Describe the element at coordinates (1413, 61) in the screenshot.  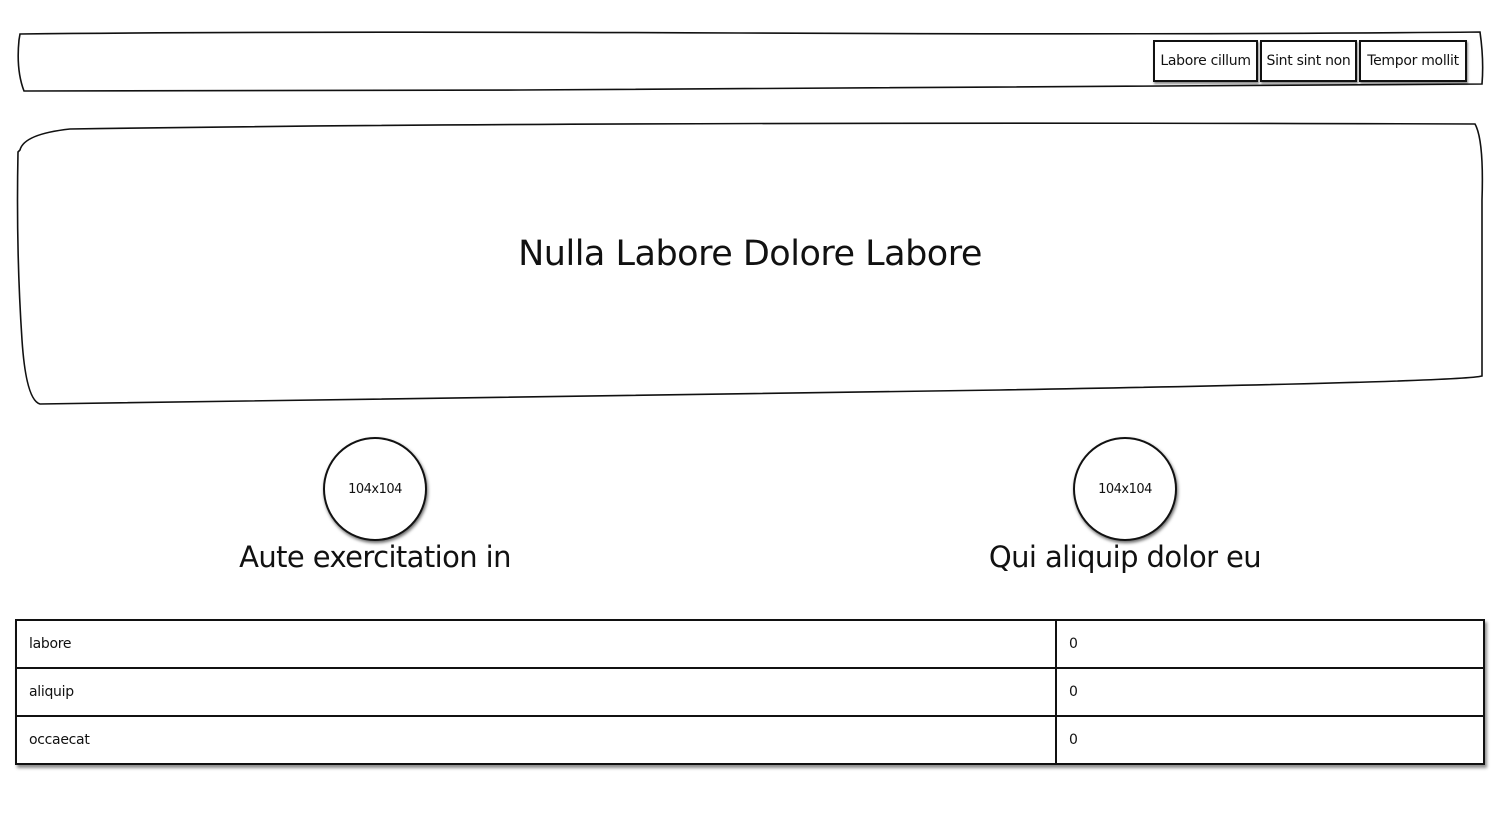
I see `nav-link-tempor-mollit: Tempor mollit` at that location.